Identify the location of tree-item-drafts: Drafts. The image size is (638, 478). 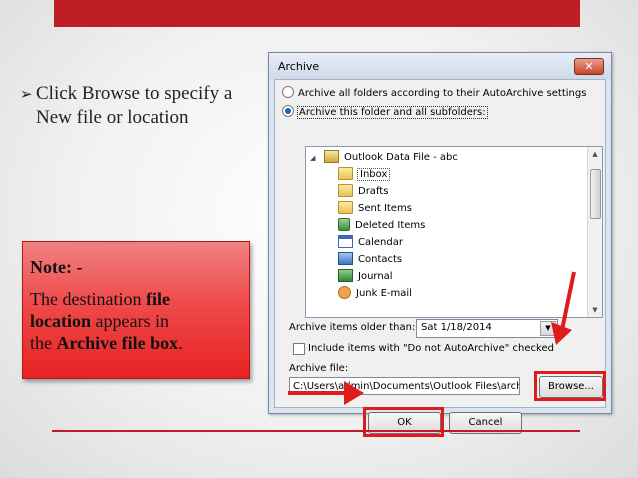
(363, 191).